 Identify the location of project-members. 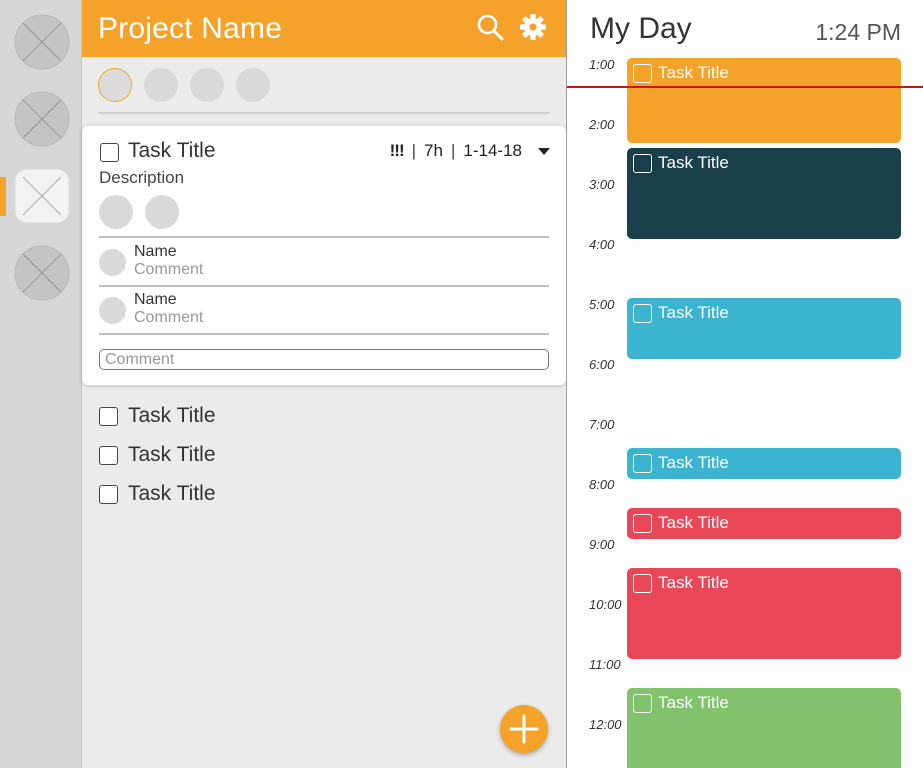
(184, 85).